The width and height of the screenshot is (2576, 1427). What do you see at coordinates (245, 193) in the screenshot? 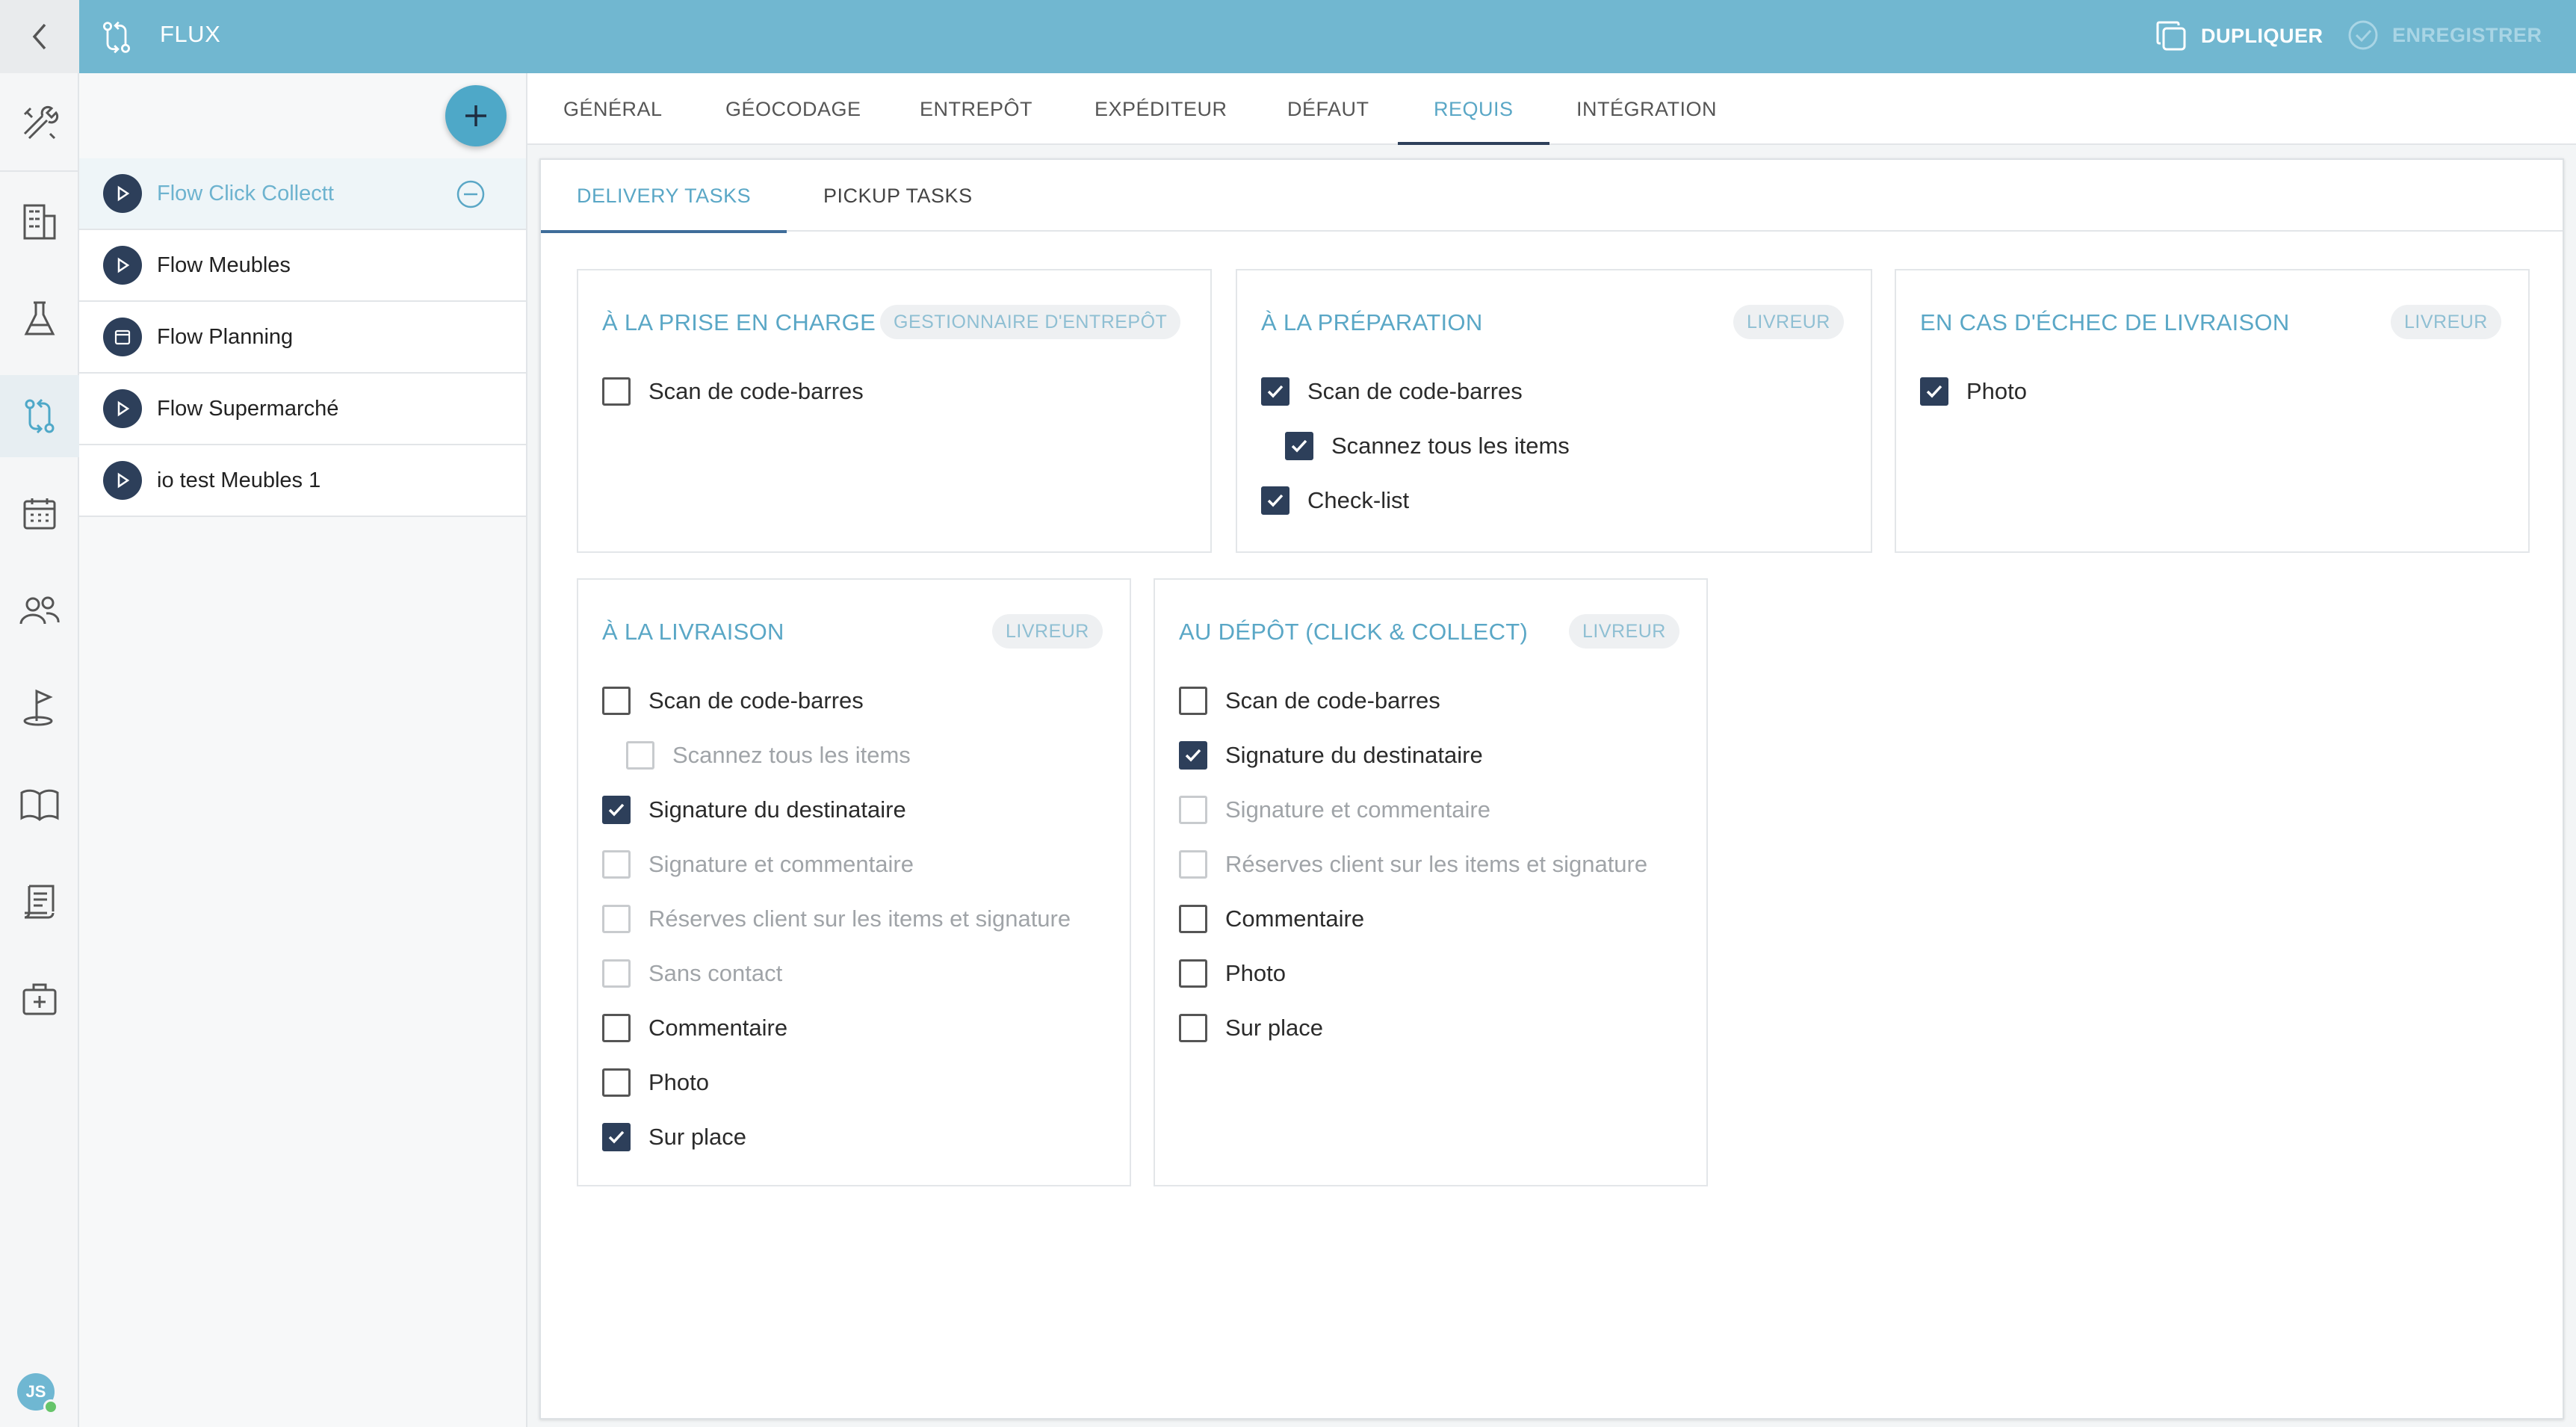
I see `flow-name: Flow Click Collectt` at bounding box center [245, 193].